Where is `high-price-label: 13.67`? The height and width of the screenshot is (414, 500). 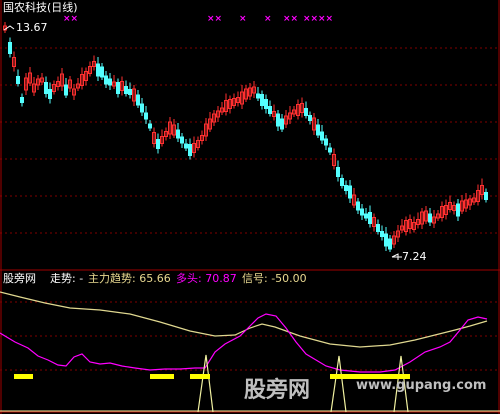 high-price-label: 13.67 is located at coordinates (32, 27).